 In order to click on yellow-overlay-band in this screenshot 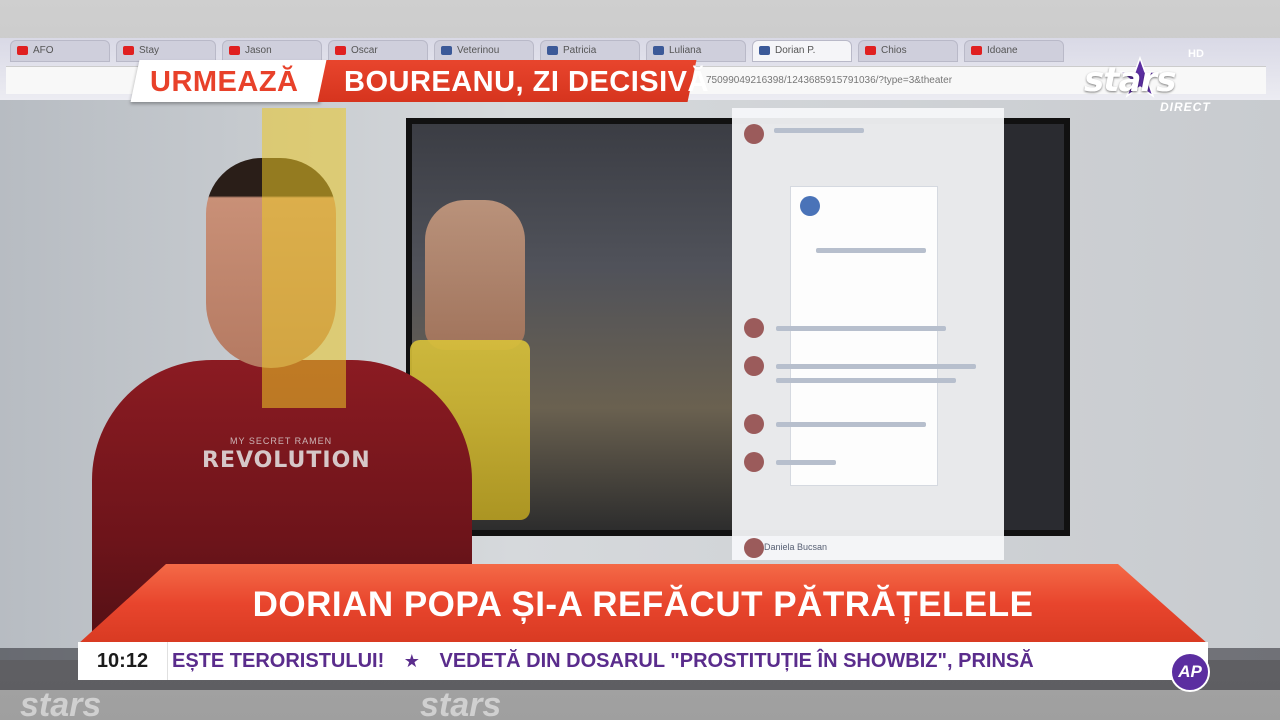, I will do `click(304, 258)`.